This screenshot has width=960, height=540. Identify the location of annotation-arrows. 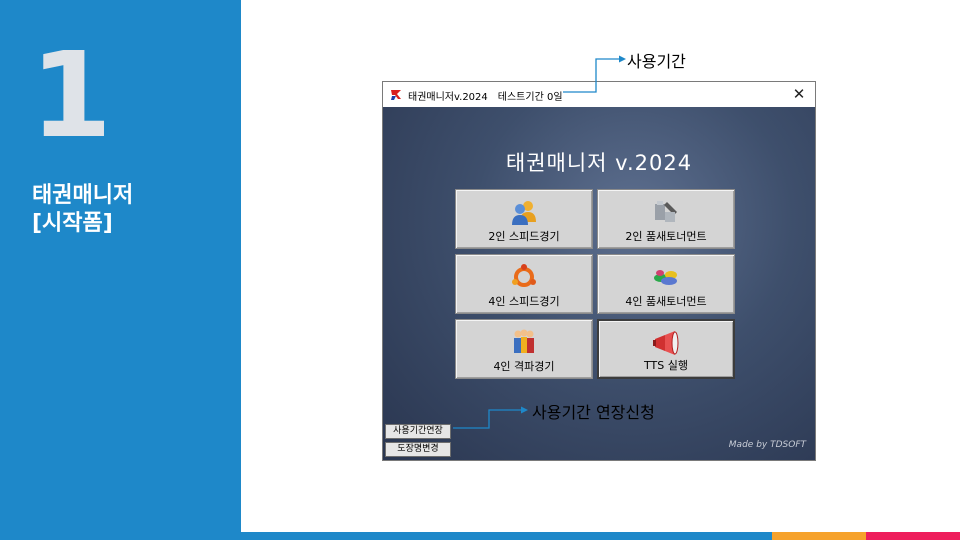
(539, 242).